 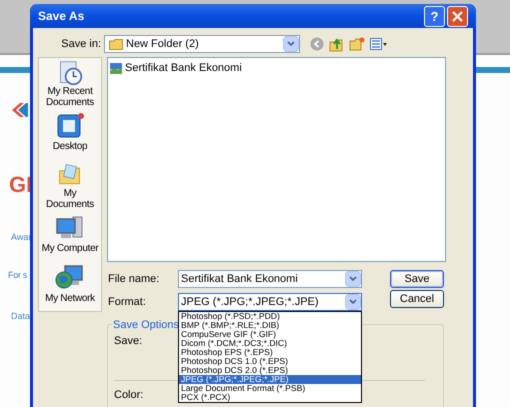 What do you see at coordinates (270, 388) in the screenshot?
I see `format-option: Large Document Format (*.PSB)` at bounding box center [270, 388].